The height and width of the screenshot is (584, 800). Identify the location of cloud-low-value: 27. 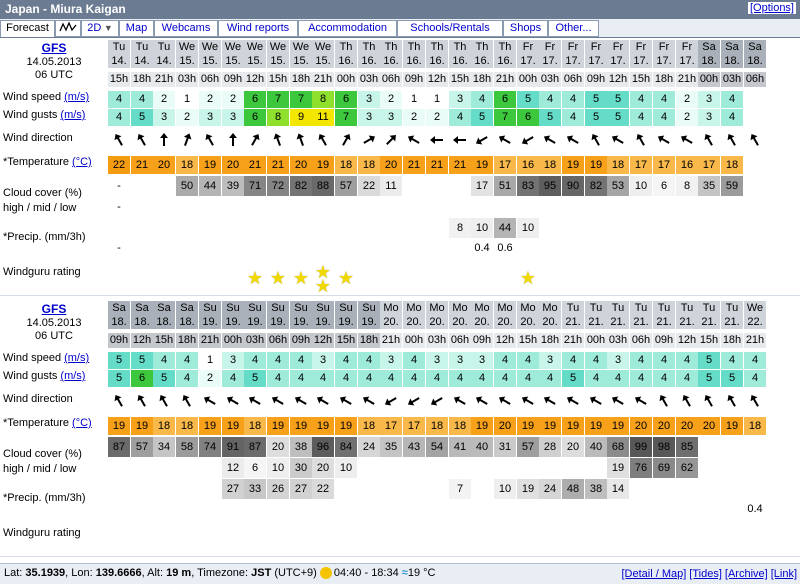
(233, 489).